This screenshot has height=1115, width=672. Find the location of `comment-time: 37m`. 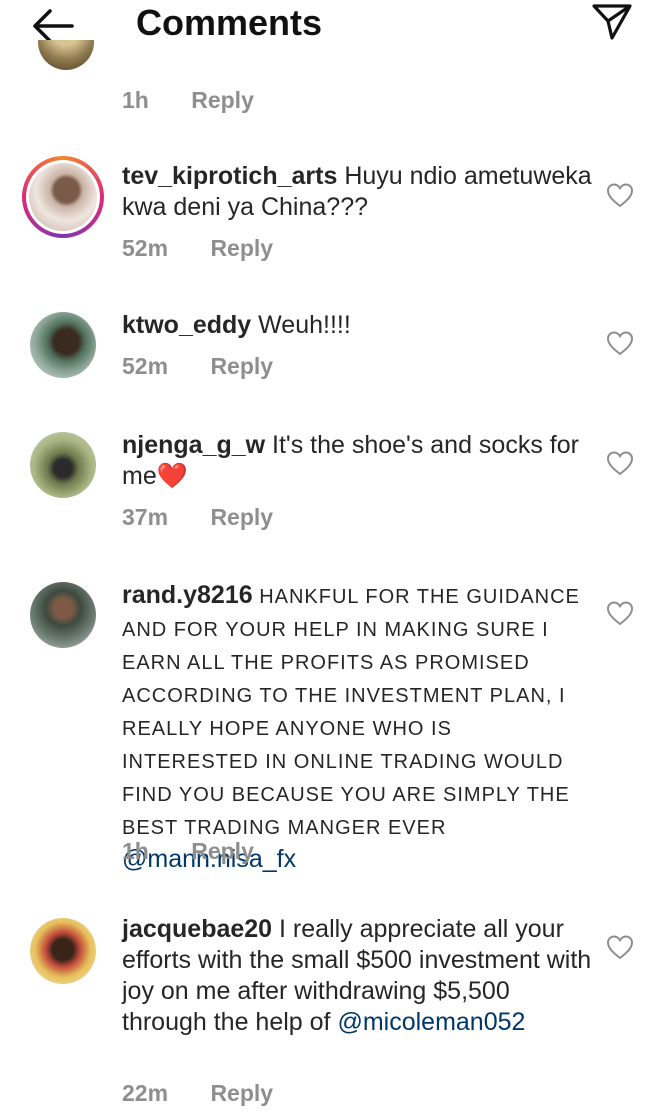

comment-time: 37m is located at coordinates (145, 517).